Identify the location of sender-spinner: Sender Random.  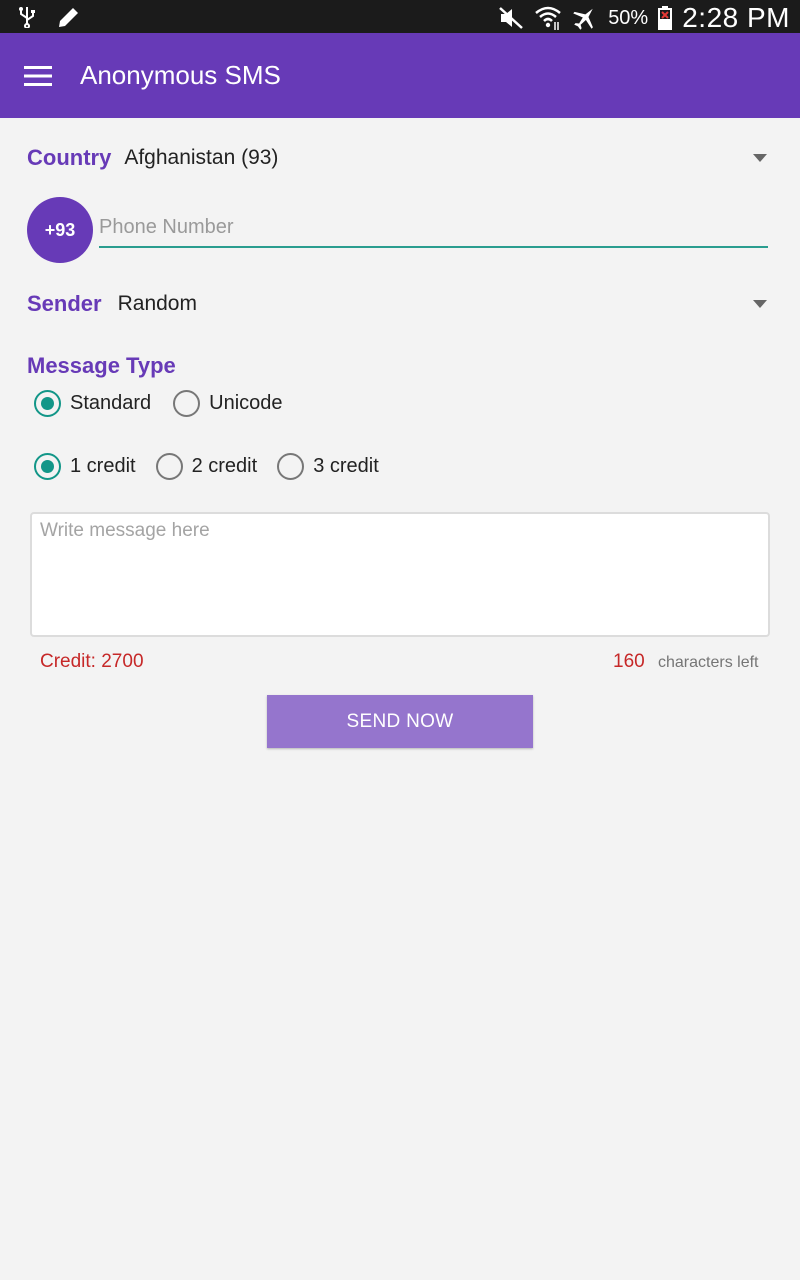
(400, 304).